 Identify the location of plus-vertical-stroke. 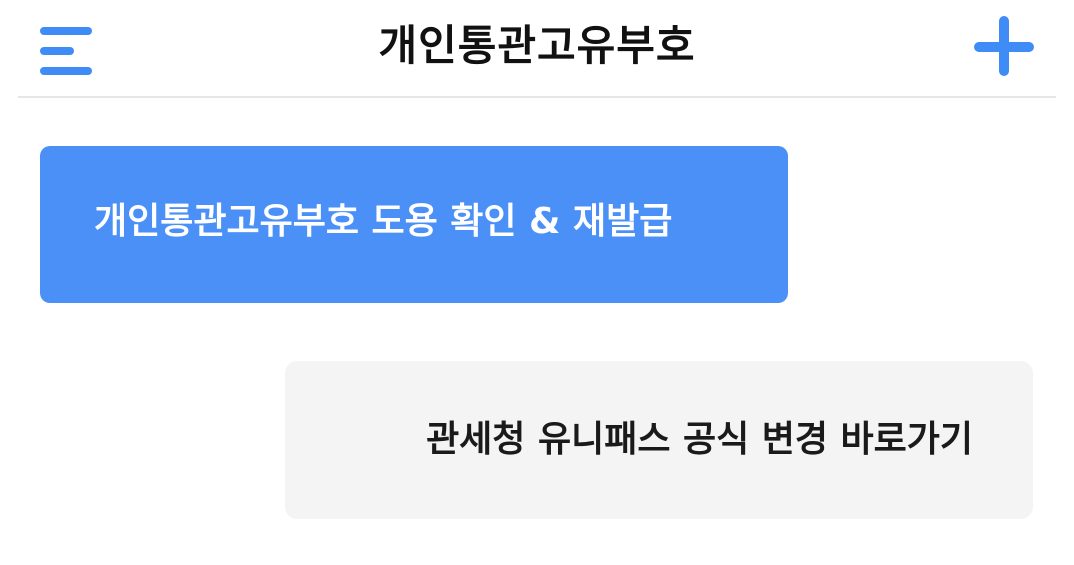
(1004, 46).